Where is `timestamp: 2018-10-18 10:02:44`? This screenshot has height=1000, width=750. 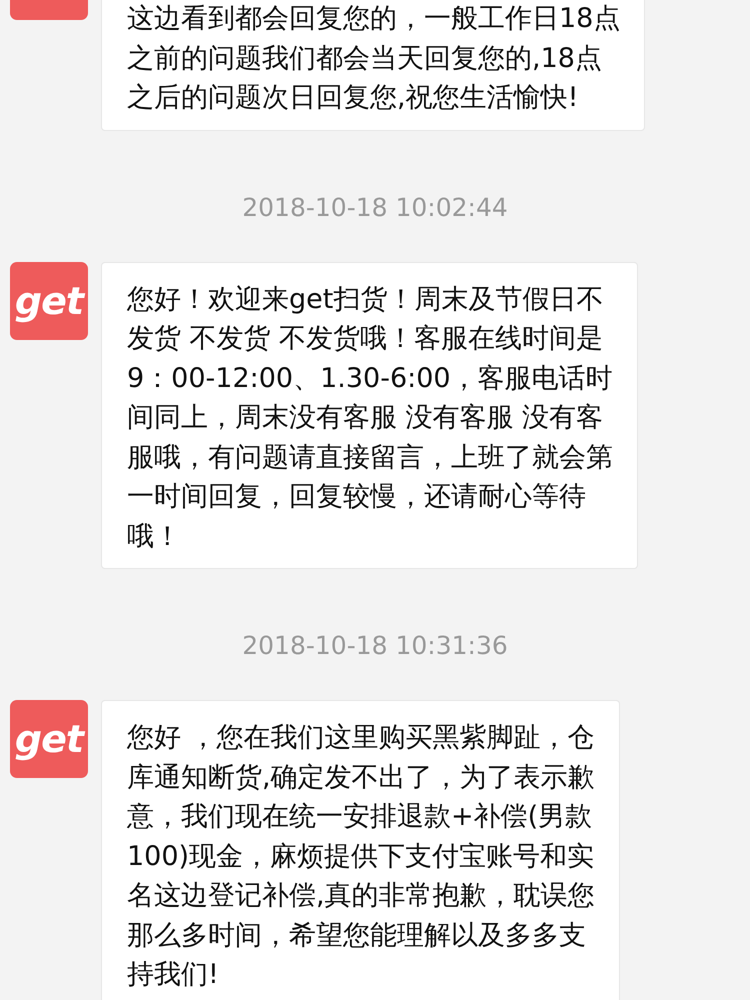
timestamp: 2018-10-18 10:02:44 is located at coordinates (375, 207).